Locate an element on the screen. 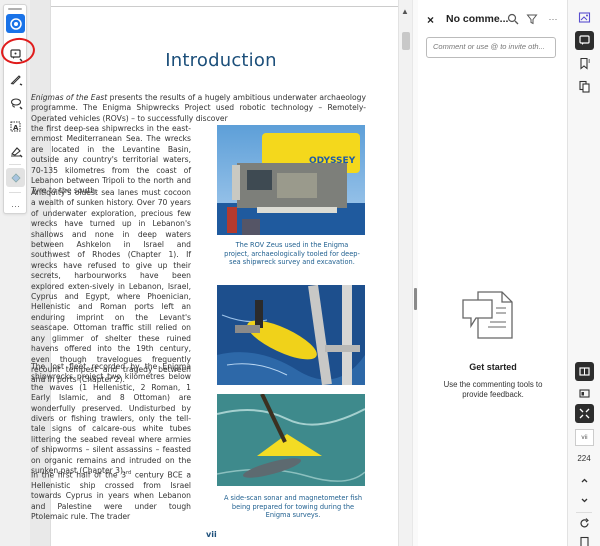  fit-page-icon is located at coordinates (584, 413).